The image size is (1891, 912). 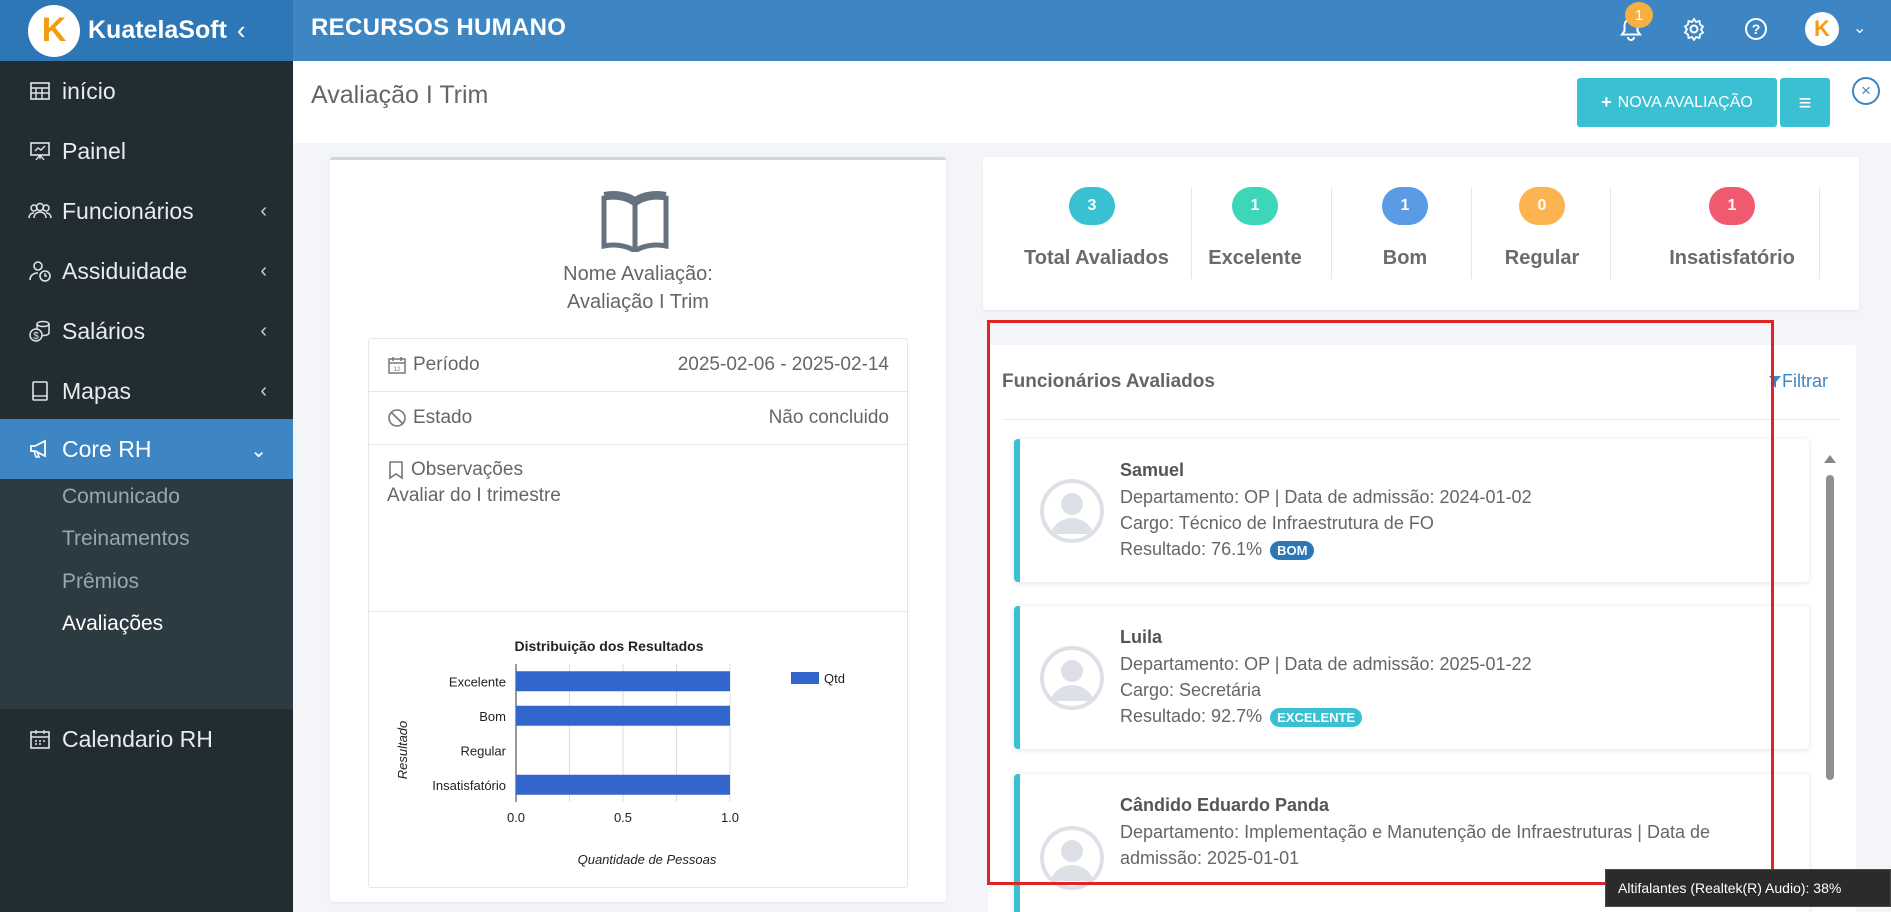 I want to click on close-icon: ×, so click(x=1866, y=91).